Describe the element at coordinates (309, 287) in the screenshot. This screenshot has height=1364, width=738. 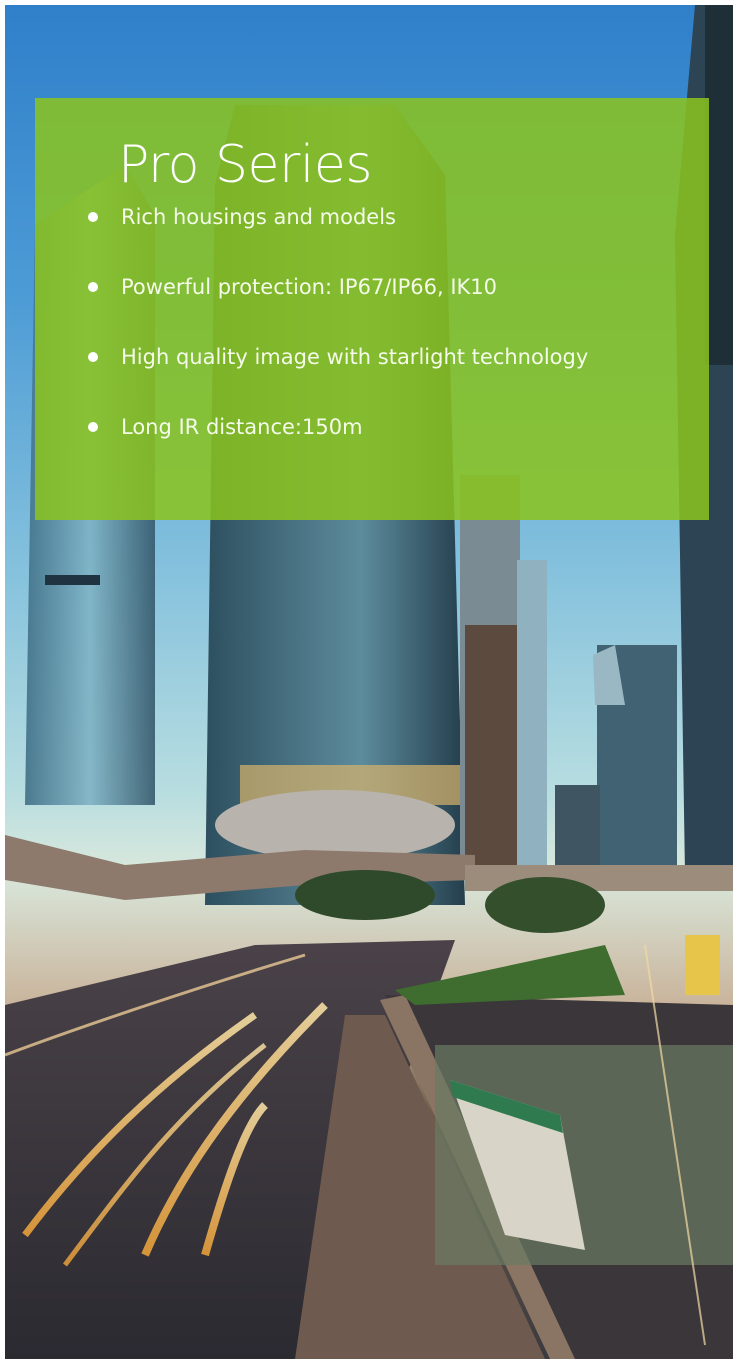
I see `feature-text: Powerful protection: IP67/IP66, IK10` at that location.